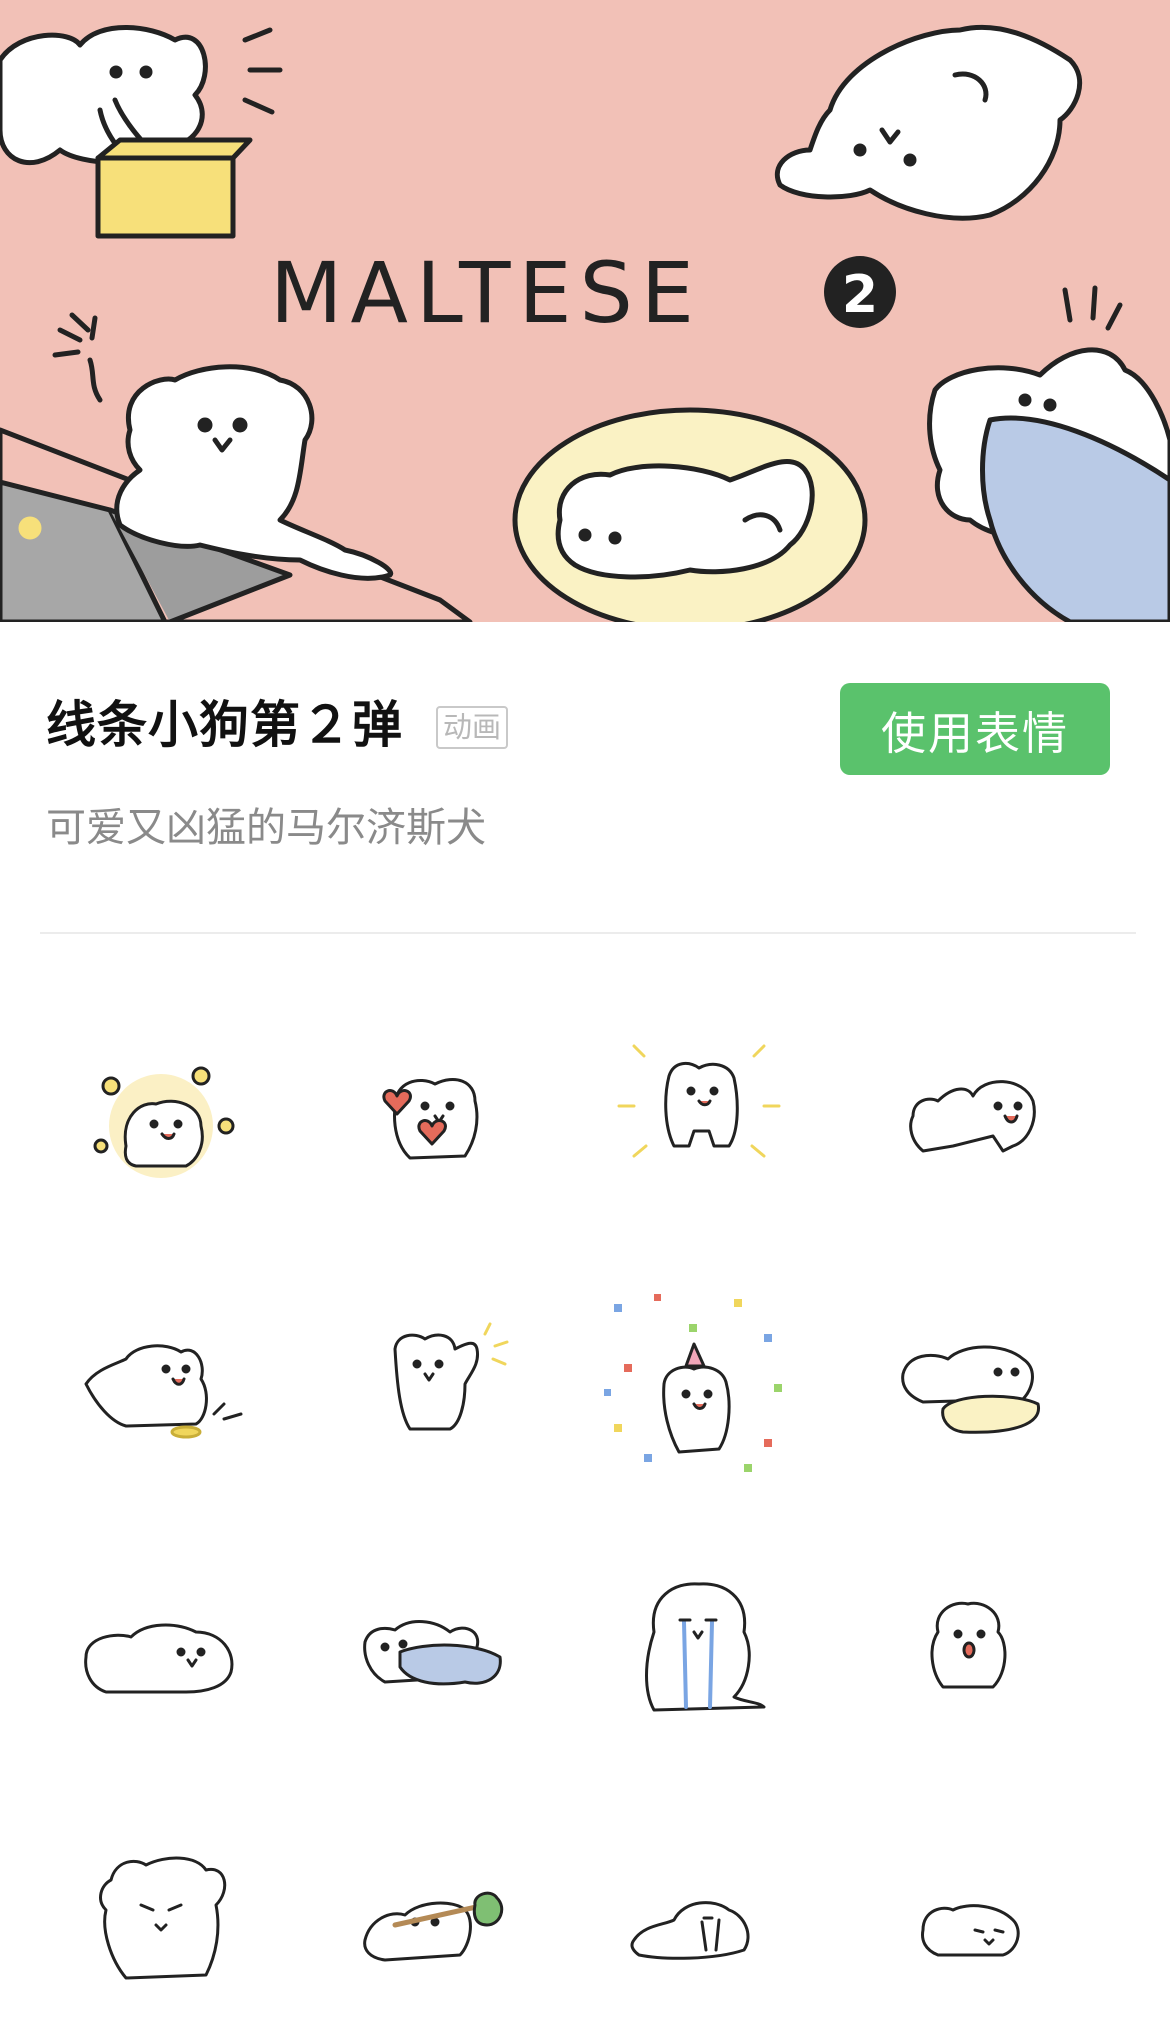 The image size is (1170, 2023). What do you see at coordinates (971, 1389) in the screenshot?
I see `dog-pillow-sticker` at bounding box center [971, 1389].